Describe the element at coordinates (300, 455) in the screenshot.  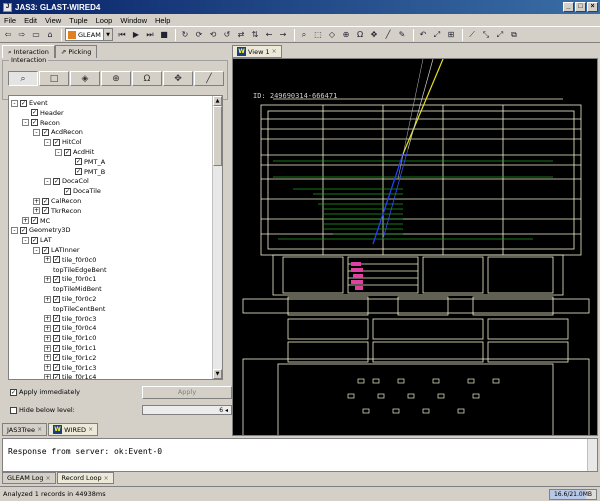
I see `console-output: Response from server: ok:Event-0` at that location.